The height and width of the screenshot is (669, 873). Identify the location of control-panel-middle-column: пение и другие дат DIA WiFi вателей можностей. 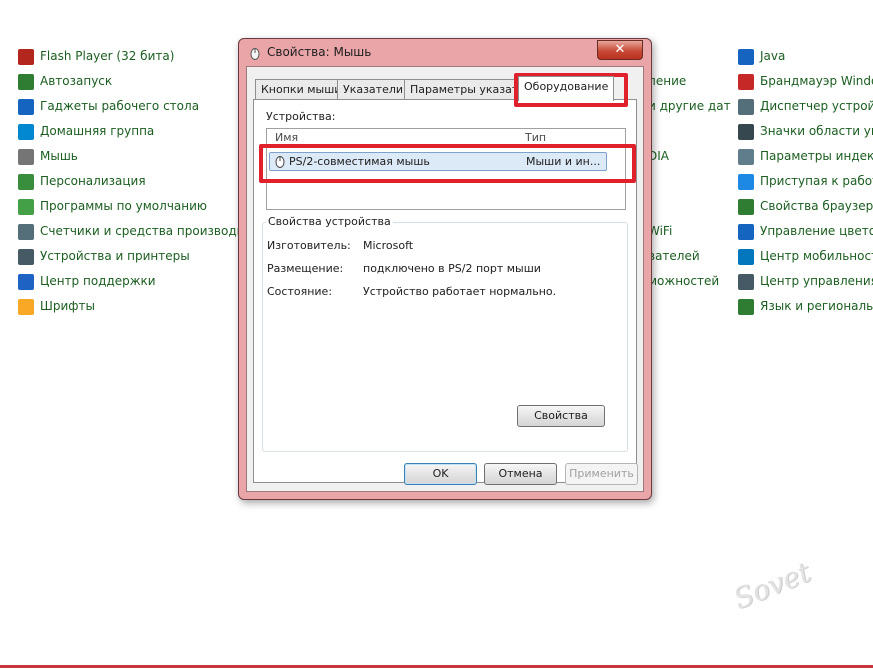
(693, 169).